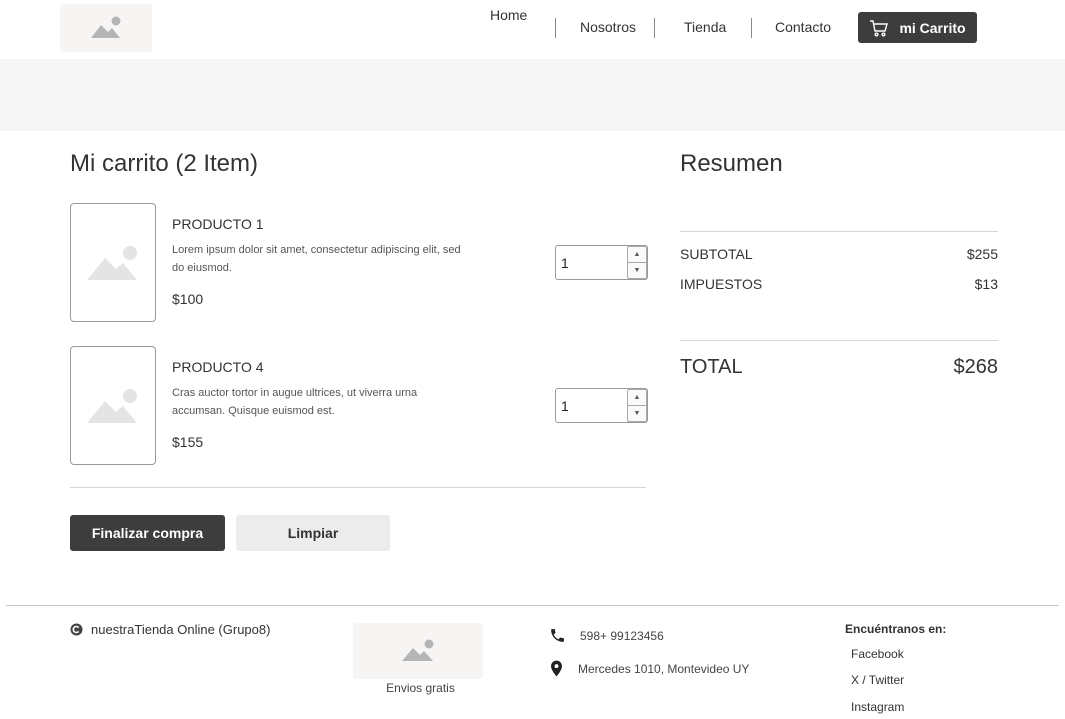 The height and width of the screenshot is (719, 1065). I want to click on site-logo, so click(106, 28).